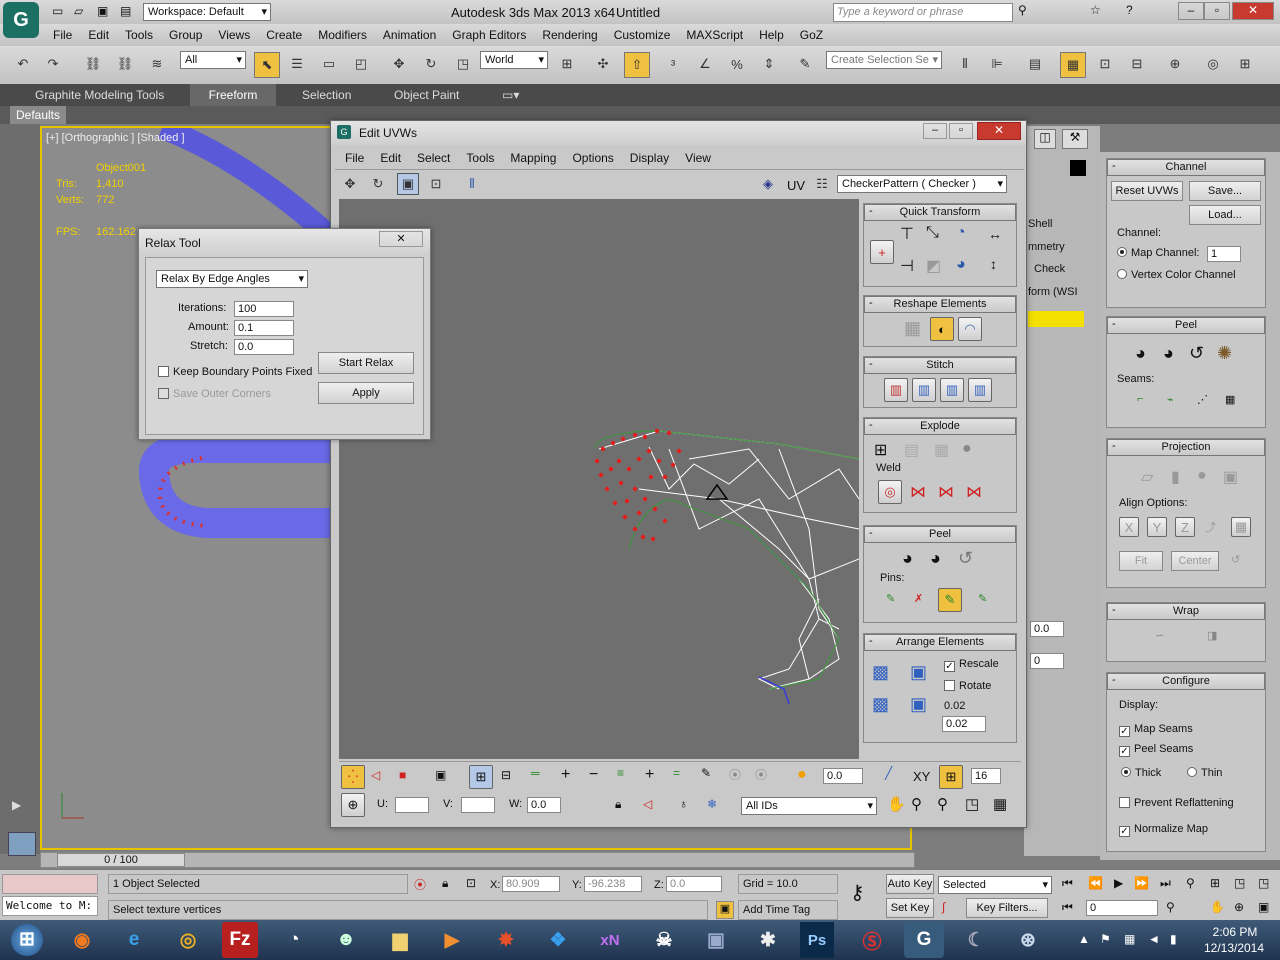 Image resolution: width=1280 pixels, height=960 pixels. What do you see at coordinates (57, 11) in the screenshot?
I see `new-file-icon: ▭` at bounding box center [57, 11].